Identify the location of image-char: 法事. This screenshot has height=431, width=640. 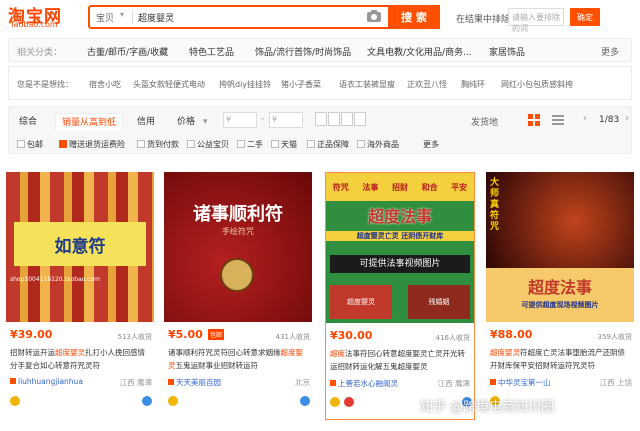
(370, 187).